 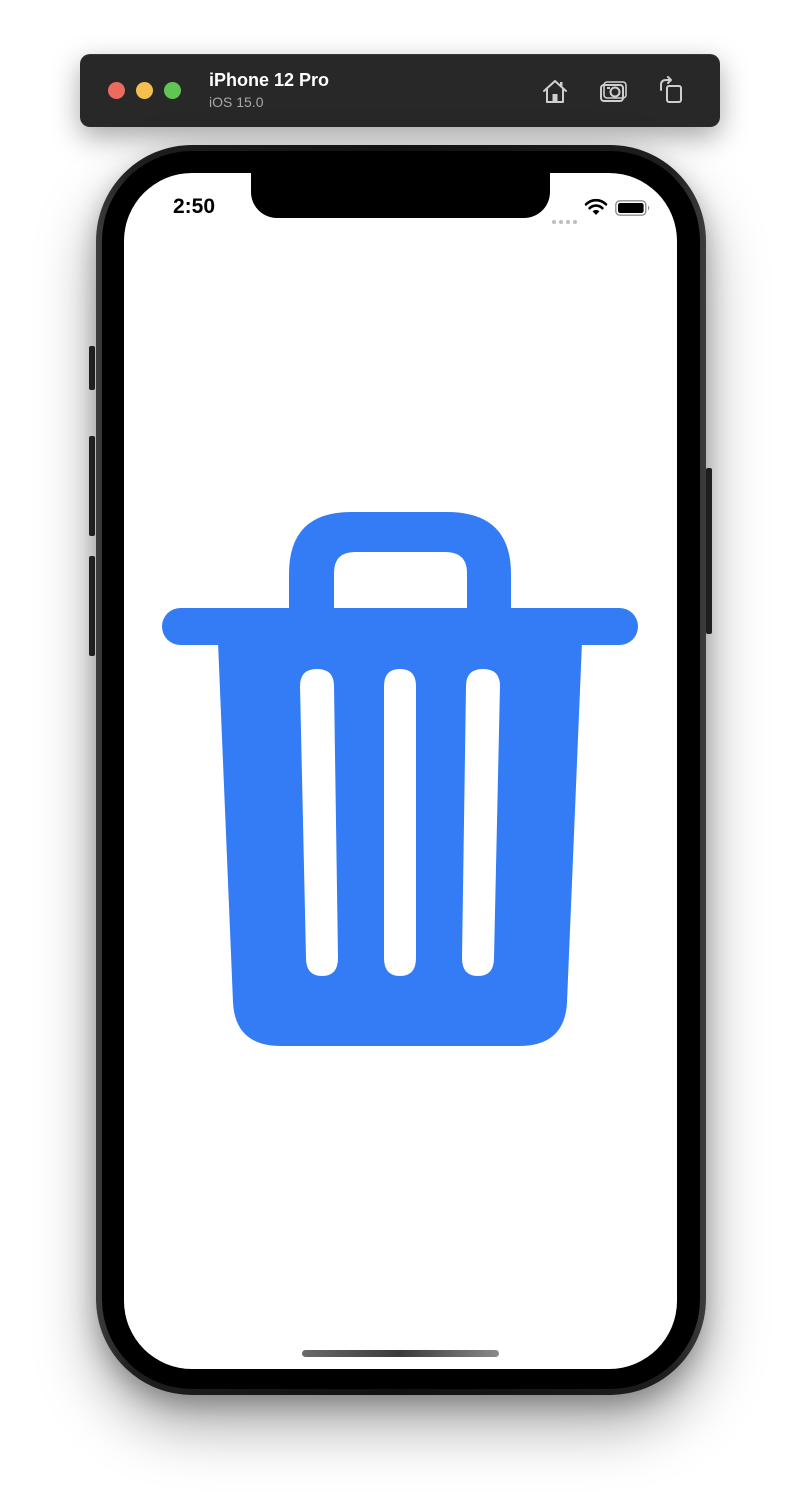 What do you see at coordinates (172, 90) in the screenshot?
I see `zoom-window-button` at bounding box center [172, 90].